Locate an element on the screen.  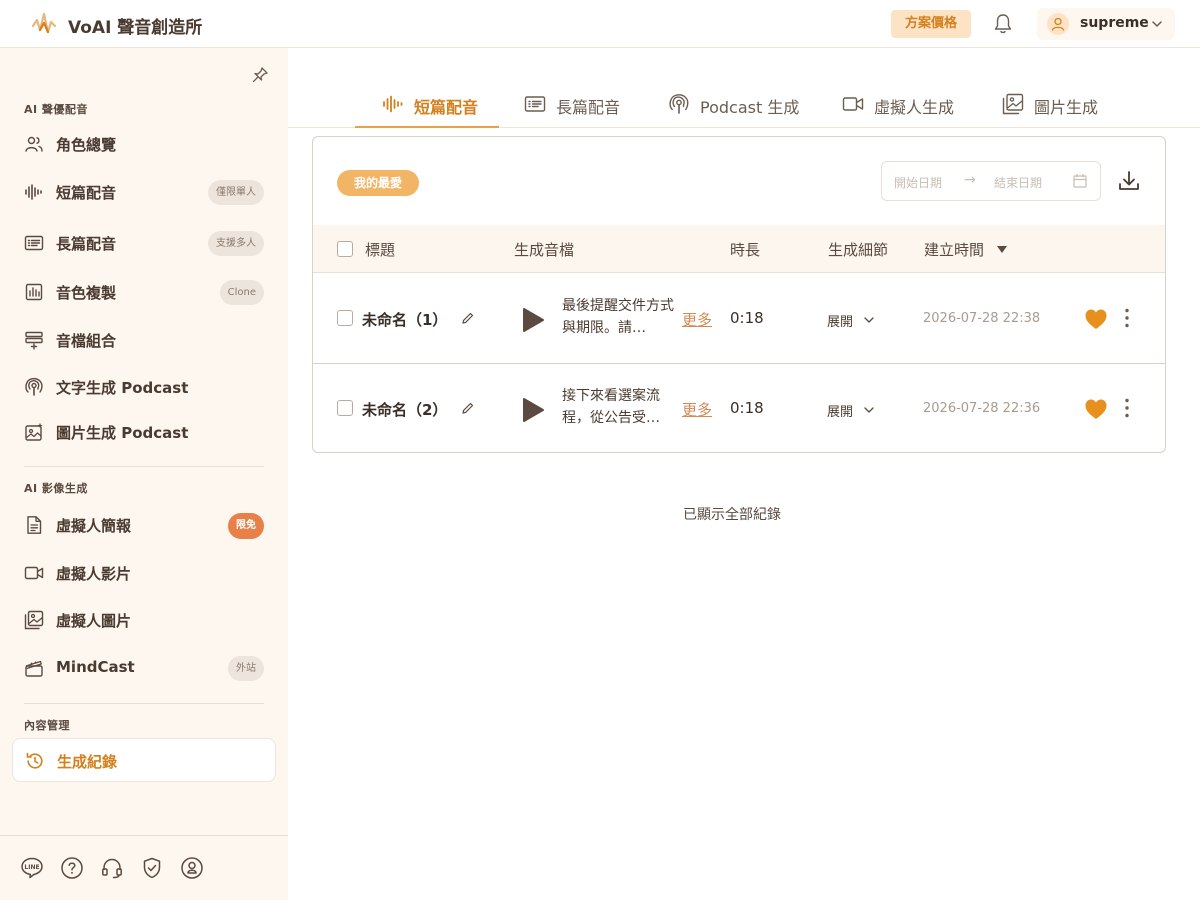
pin-icon is located at coordinates (260, 75).